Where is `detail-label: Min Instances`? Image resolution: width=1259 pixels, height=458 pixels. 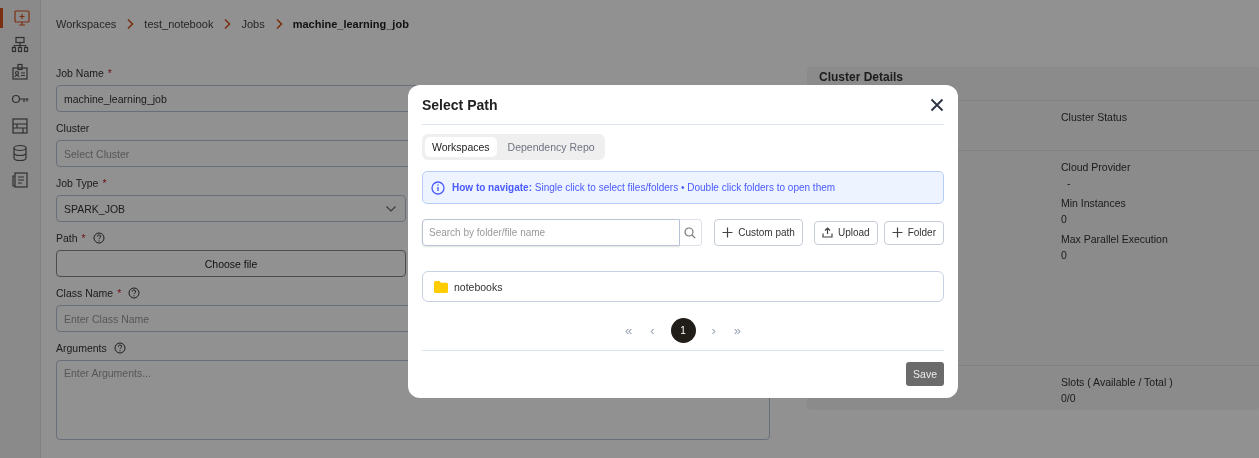
detail-label: Min Instances is located at coordinates (1094, 203).